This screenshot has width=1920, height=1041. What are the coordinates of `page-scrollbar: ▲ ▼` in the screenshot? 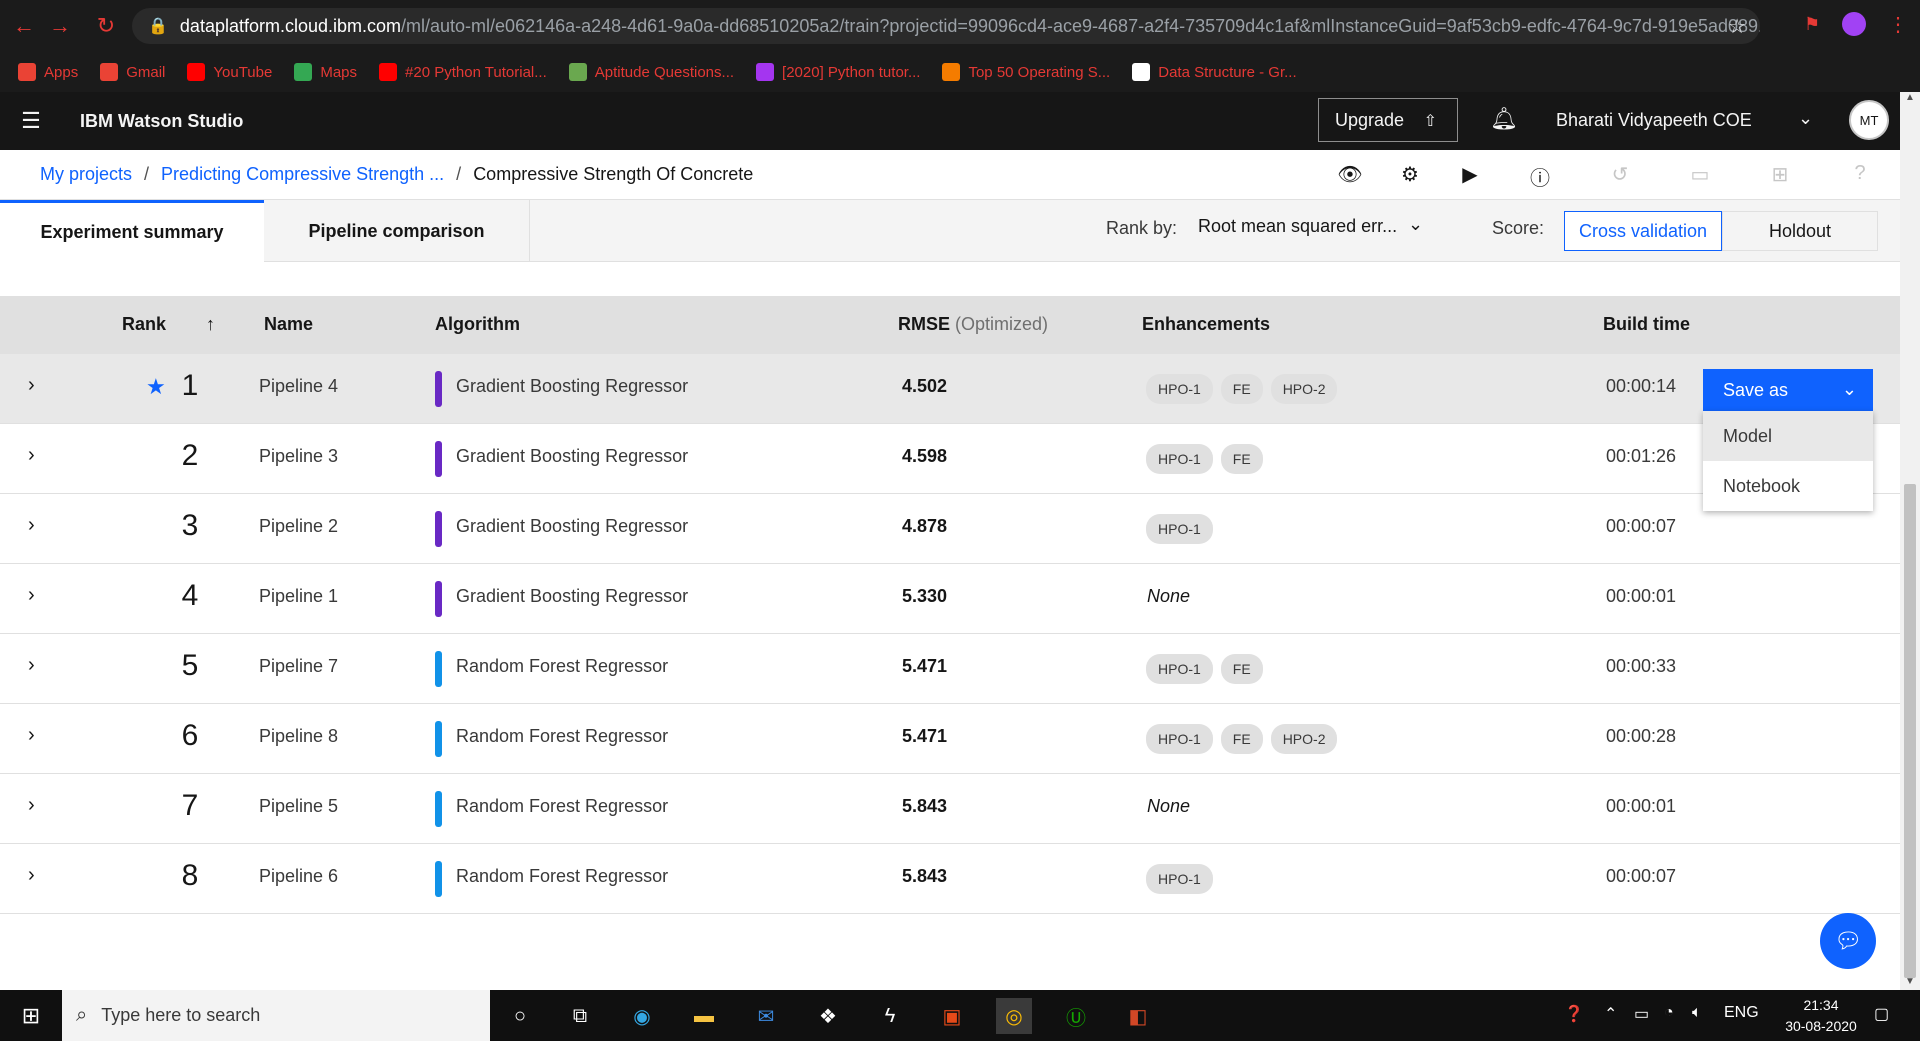 It's located at (1910, 541).